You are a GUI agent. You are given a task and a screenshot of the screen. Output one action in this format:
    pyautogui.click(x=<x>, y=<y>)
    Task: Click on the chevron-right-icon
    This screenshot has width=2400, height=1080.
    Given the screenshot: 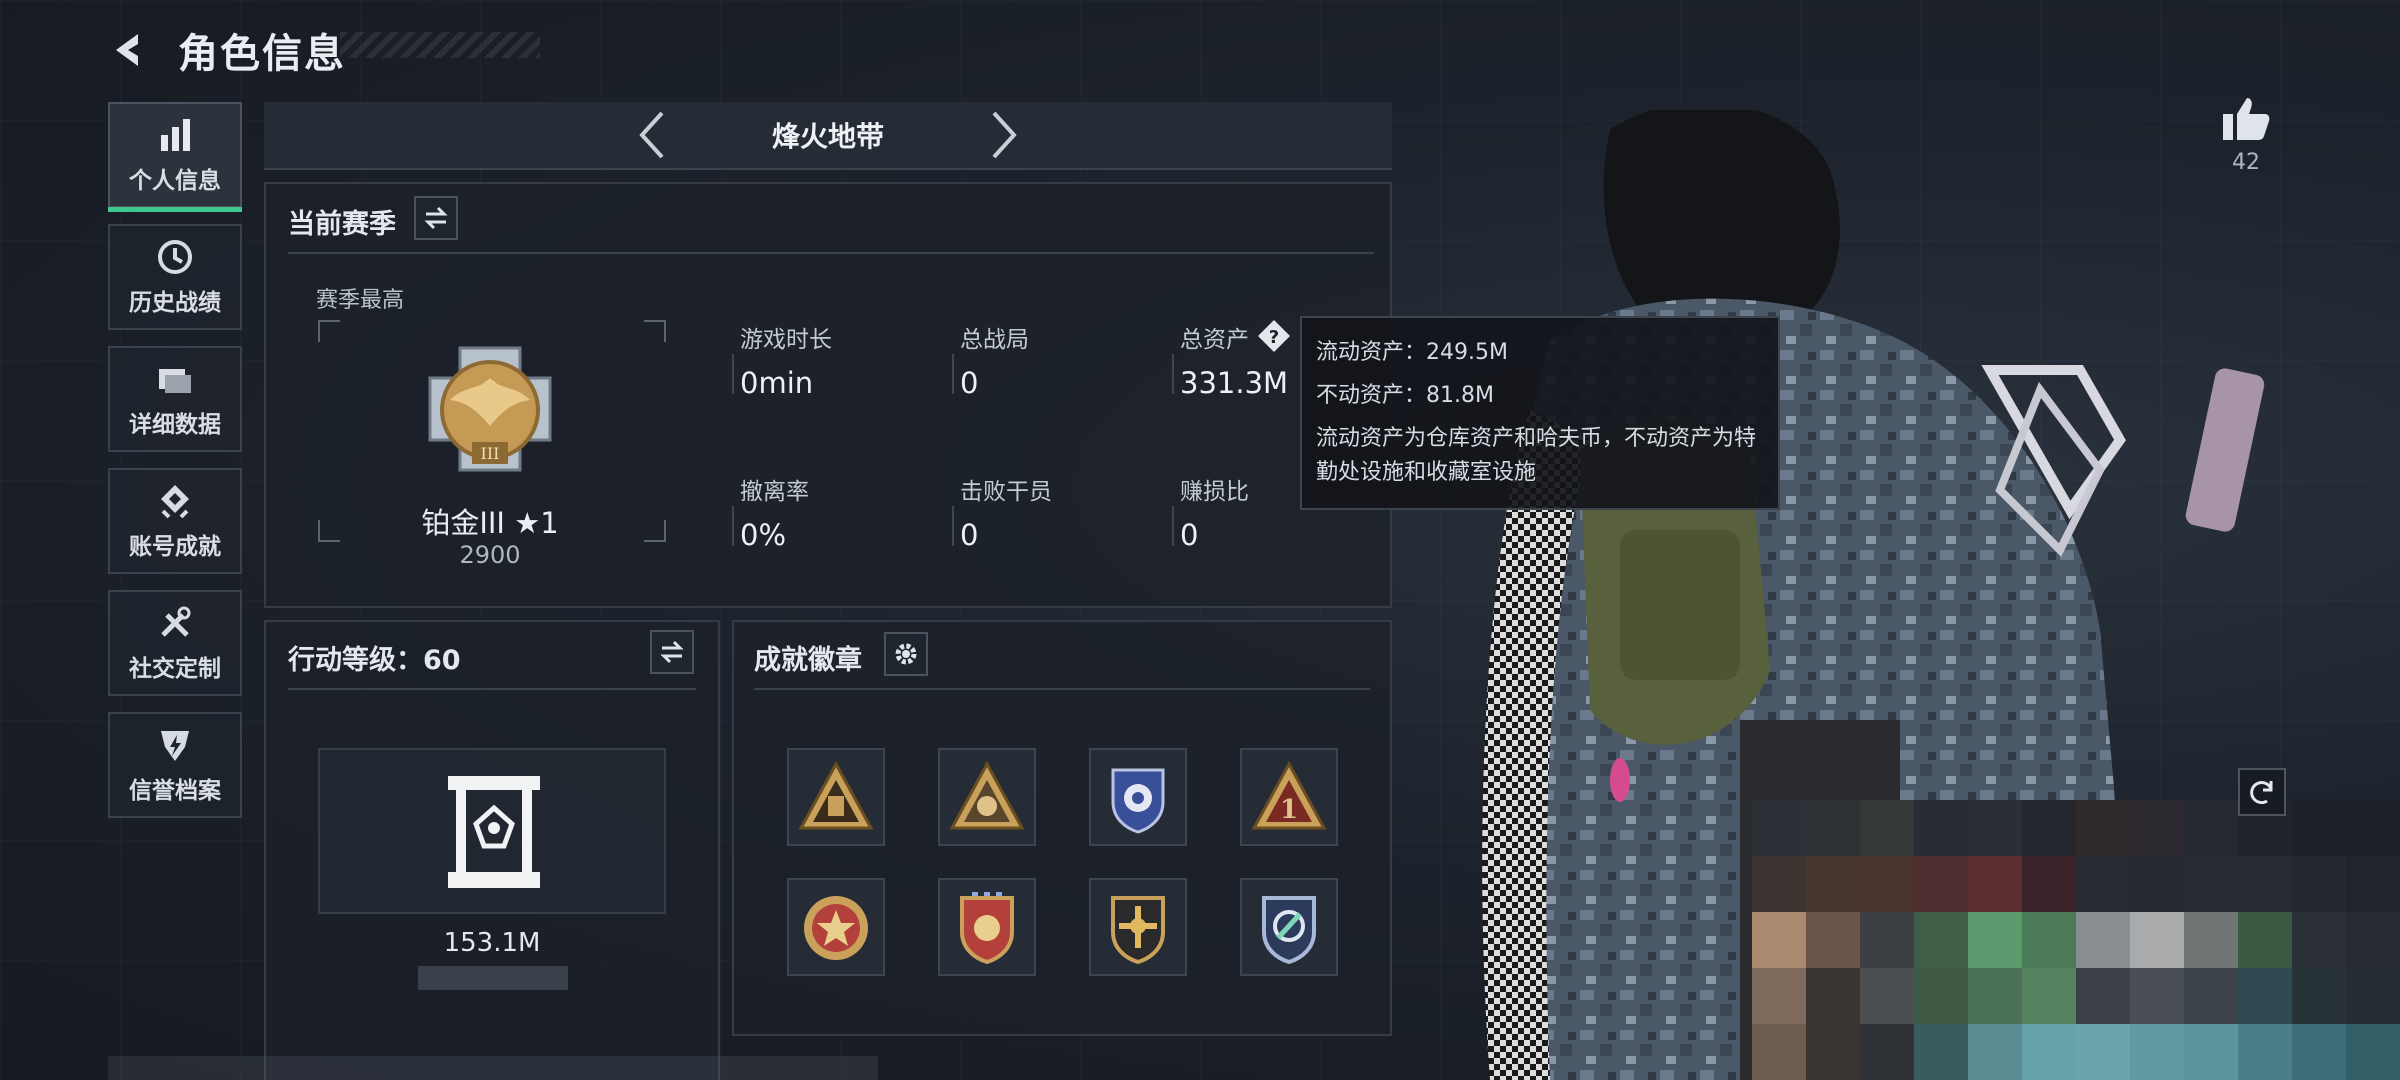 What is the action you would take?
    pyautogui.click(x=1004, y=135)
    